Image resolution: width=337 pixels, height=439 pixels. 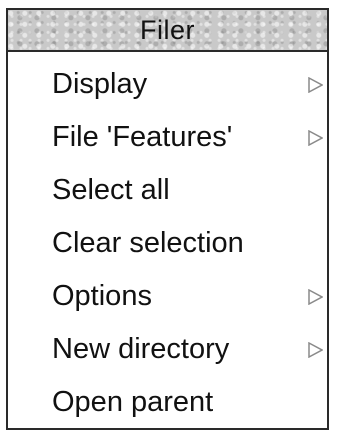 I want to click on menu-item-select-all: Select all, so click(x=167, y=190).